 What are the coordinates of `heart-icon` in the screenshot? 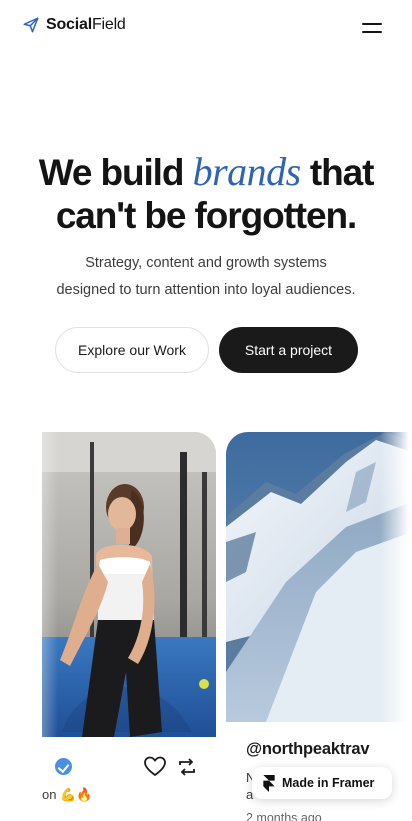 It's located at (155, 766).